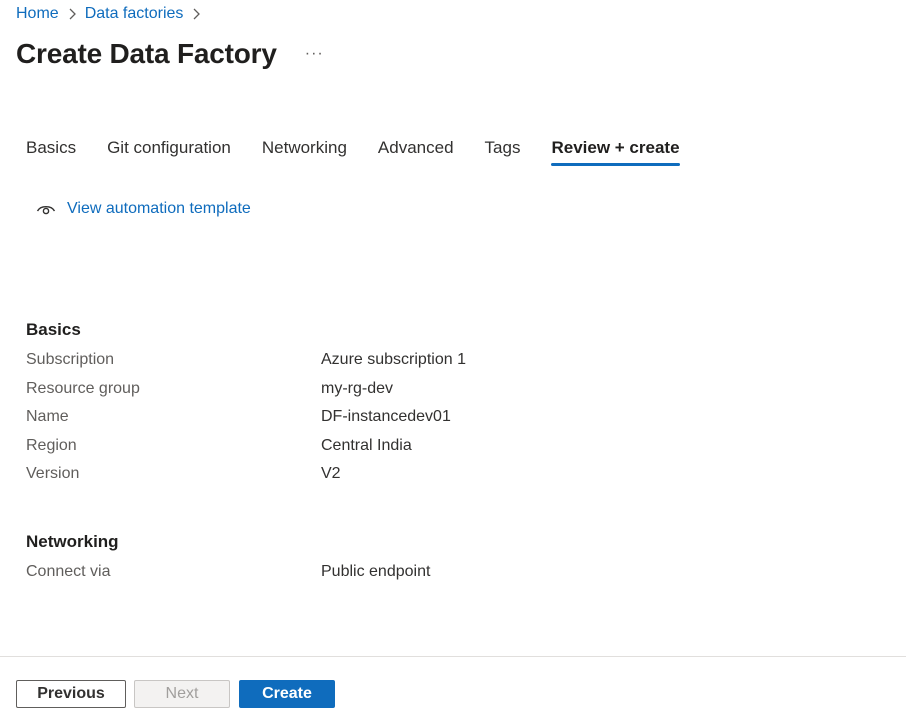  I want to click on tab-basics: Basics, so click(51, 152).